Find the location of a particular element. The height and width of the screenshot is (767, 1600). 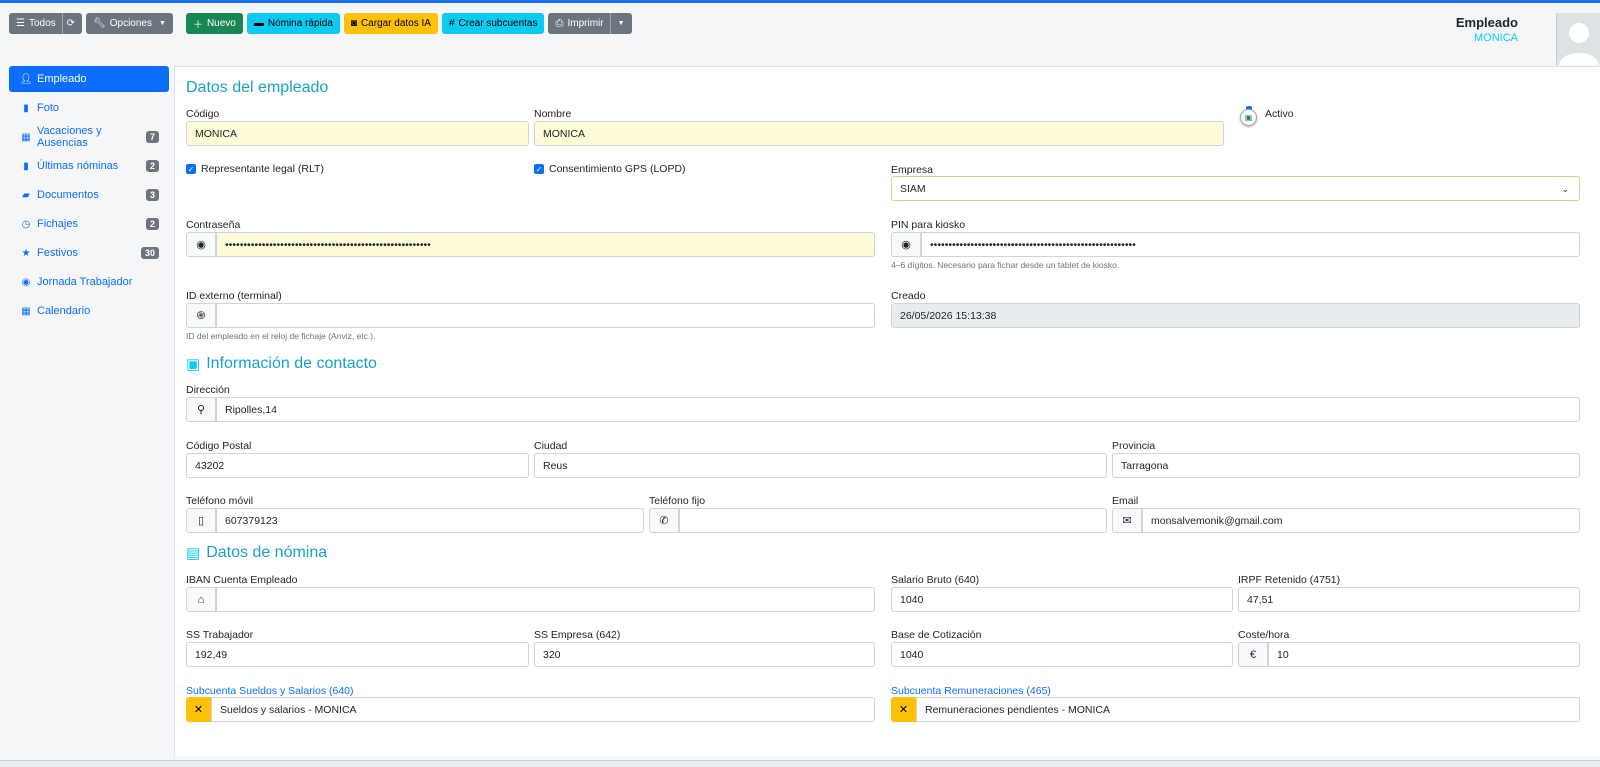

empresa-label: Empresa is located at coordinates (912, 170).